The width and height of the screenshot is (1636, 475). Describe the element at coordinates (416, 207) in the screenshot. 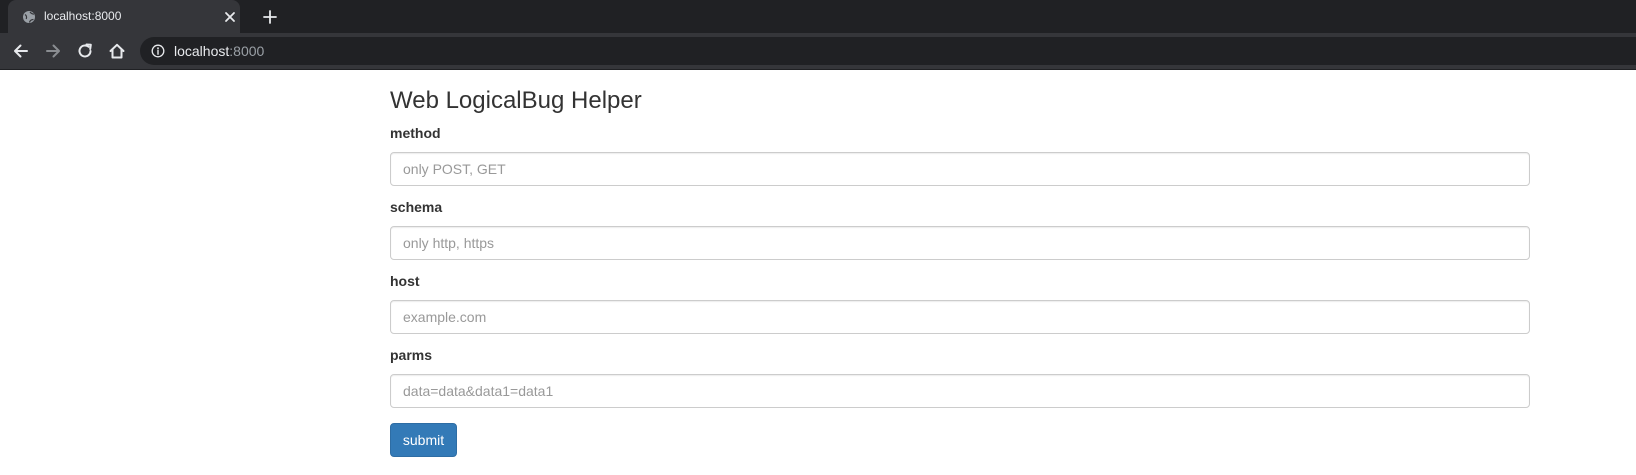

I see `schema-label: schema` at that location.